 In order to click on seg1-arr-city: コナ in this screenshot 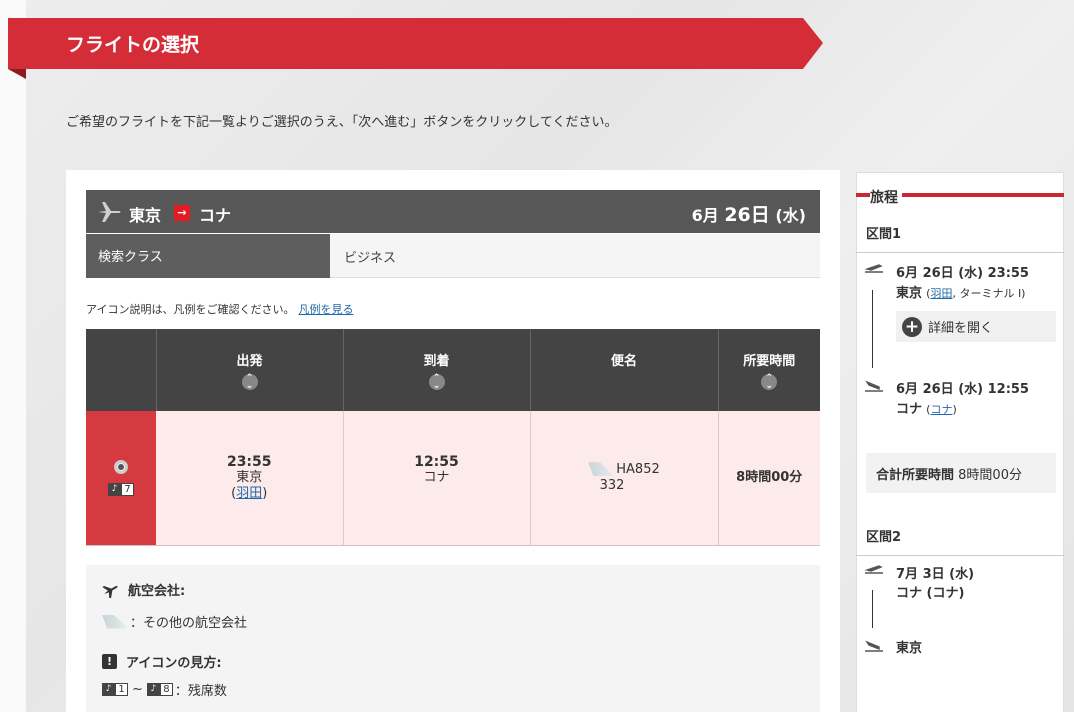, I will do `click(909, 409)`.